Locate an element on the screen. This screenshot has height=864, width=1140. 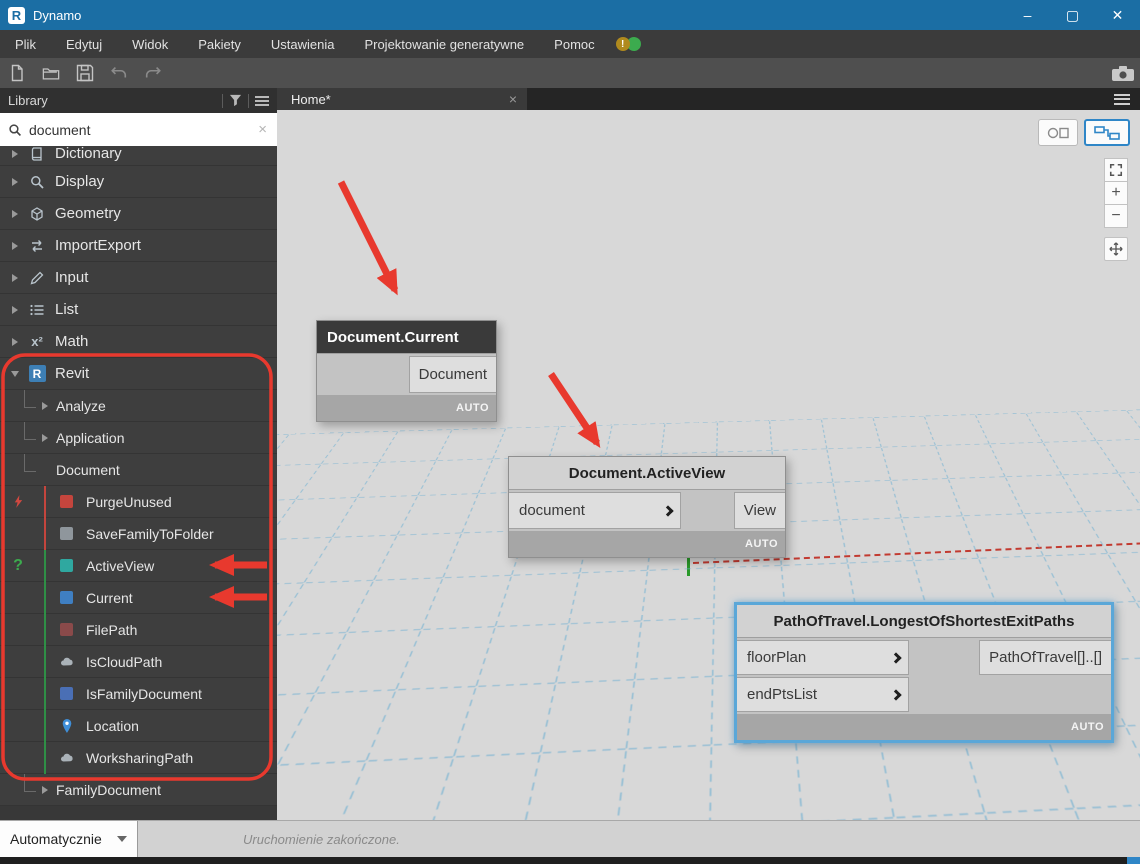
camera-export-button is located at coordinates (1123, 73).